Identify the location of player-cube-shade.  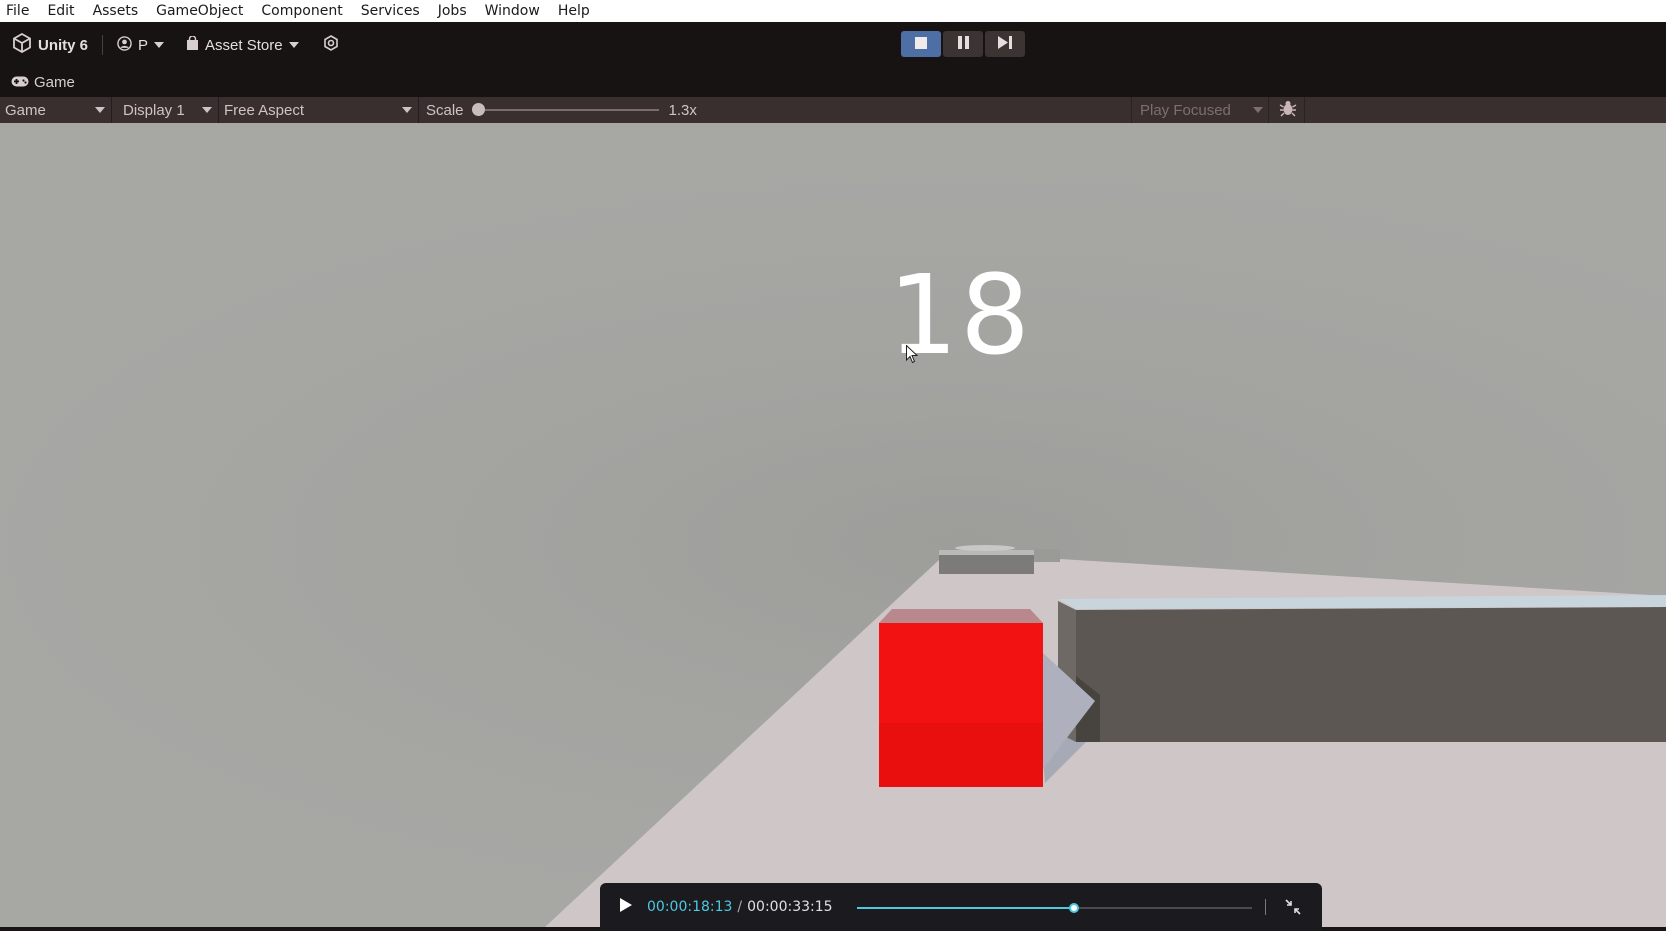
(961, 755).